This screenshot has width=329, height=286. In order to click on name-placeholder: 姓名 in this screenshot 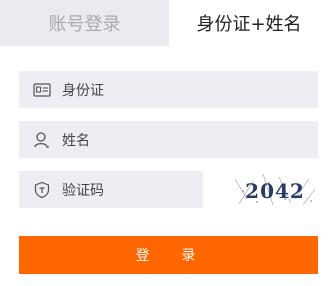, I will do `click(76, 140)`.